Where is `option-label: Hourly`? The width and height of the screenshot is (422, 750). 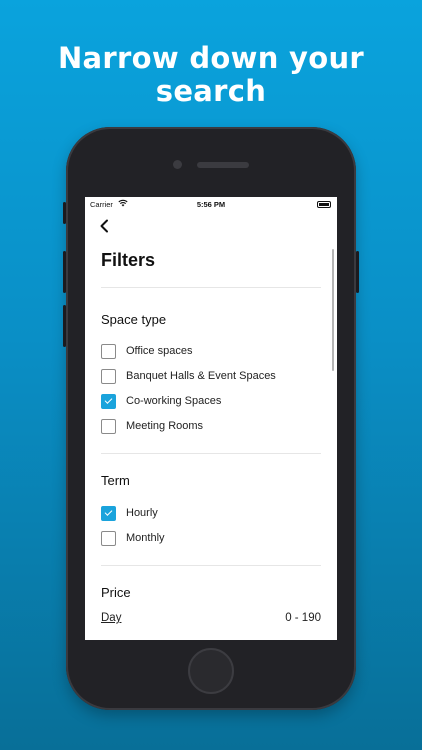 option-label: Hourly is located at coordinates (142, 513).